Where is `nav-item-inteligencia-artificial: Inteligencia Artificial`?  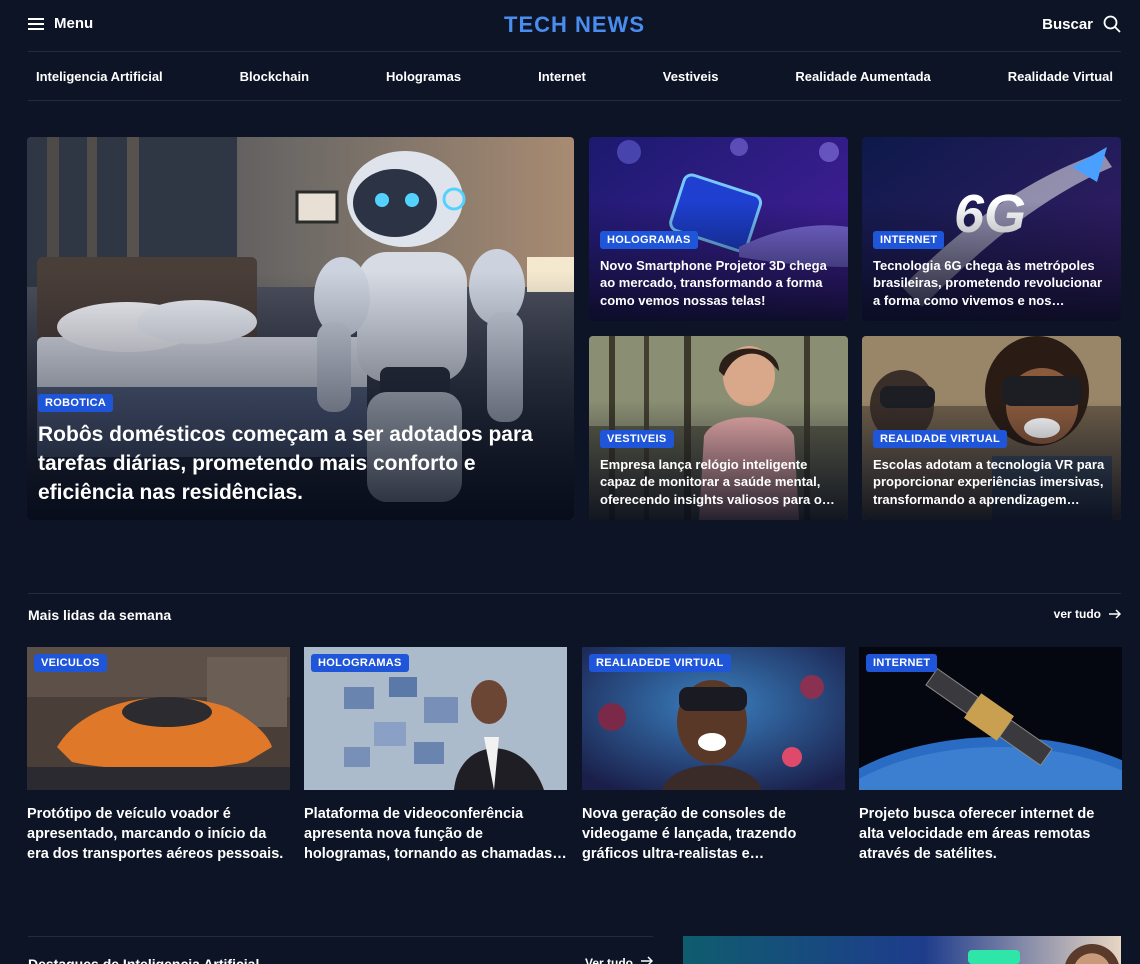 nav-item-inteligencia-artificial: Inteligencia Artificial is located at coordinates (99, 76).